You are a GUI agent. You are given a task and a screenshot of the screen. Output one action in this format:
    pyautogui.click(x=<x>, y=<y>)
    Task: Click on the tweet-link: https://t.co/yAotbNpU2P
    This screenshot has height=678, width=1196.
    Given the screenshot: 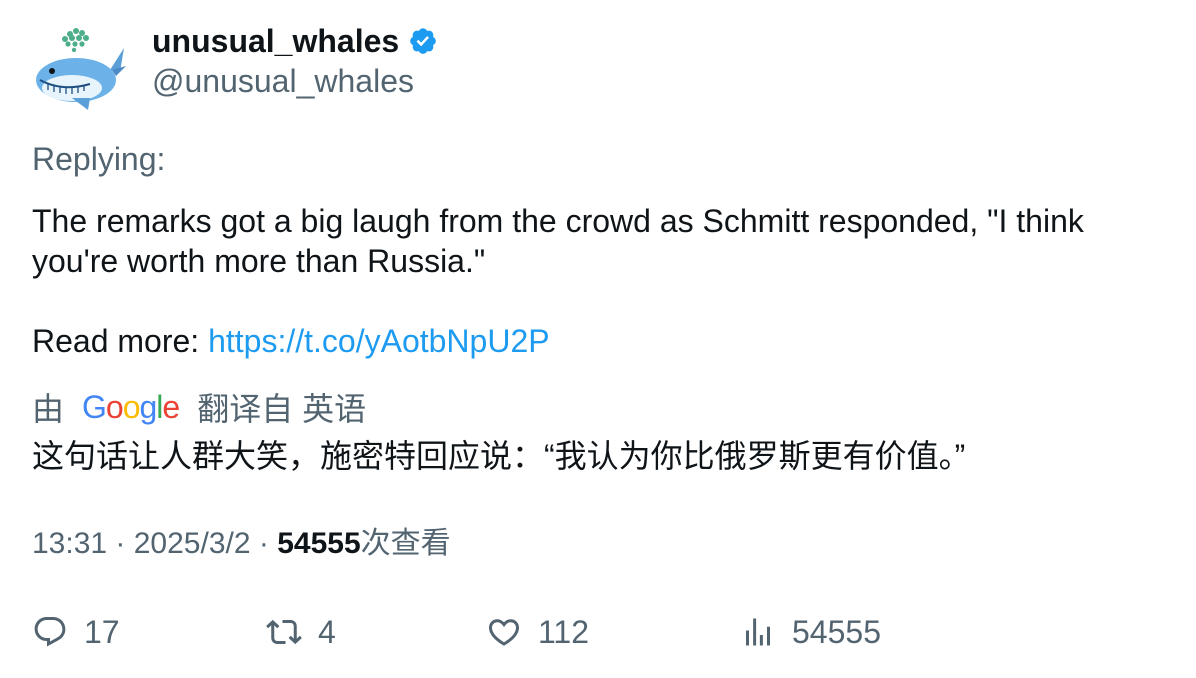 What is the action you would take?
    pyautogui.click(x=379, y=341)
    